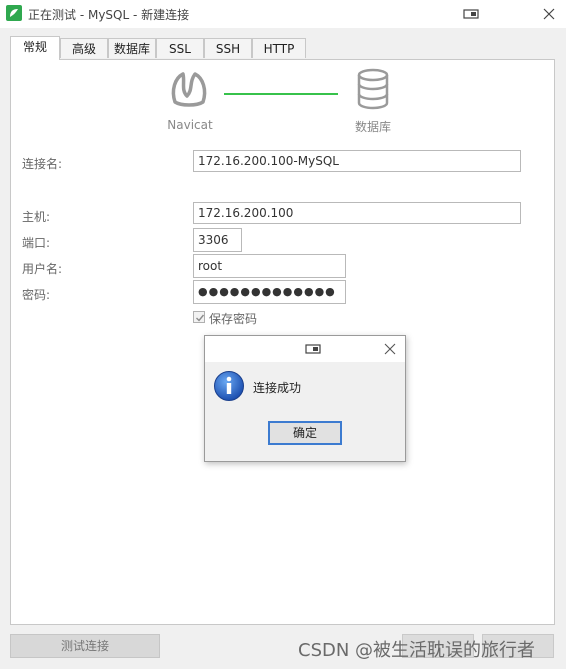 The height and width of the screenshot is (669, 566). I want to click on username-label: 用户名:, so click(42, 269).